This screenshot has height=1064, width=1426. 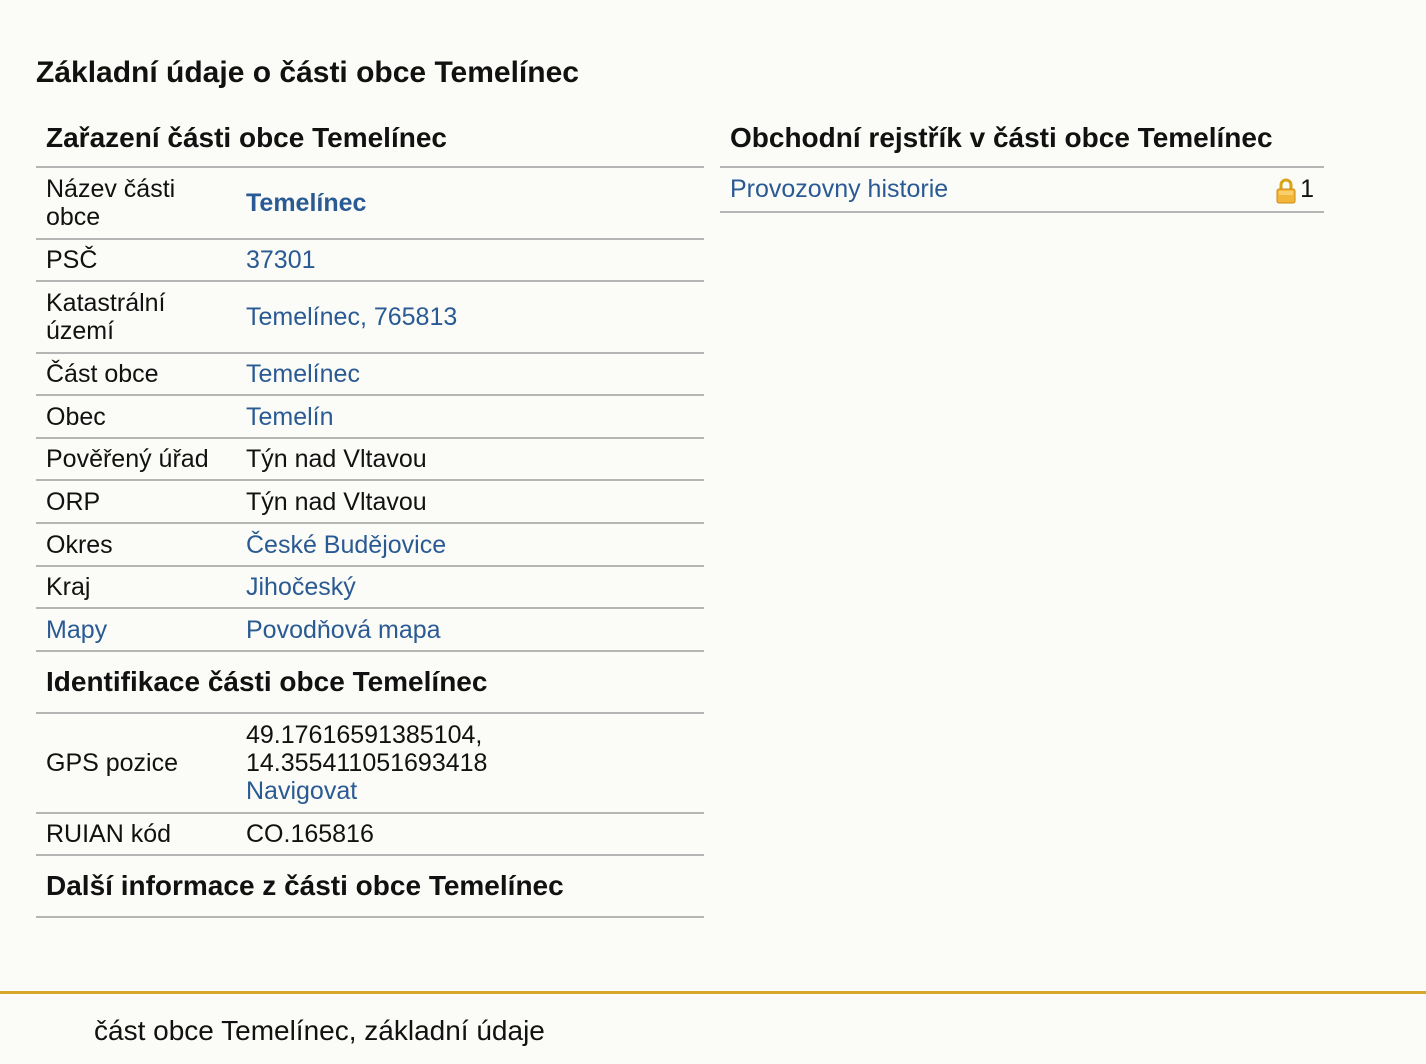 What do you see at coordinates (136, 459) in the screenshot?
I see `row-label: Pověřený úřad` at bounding box center [136, 459].